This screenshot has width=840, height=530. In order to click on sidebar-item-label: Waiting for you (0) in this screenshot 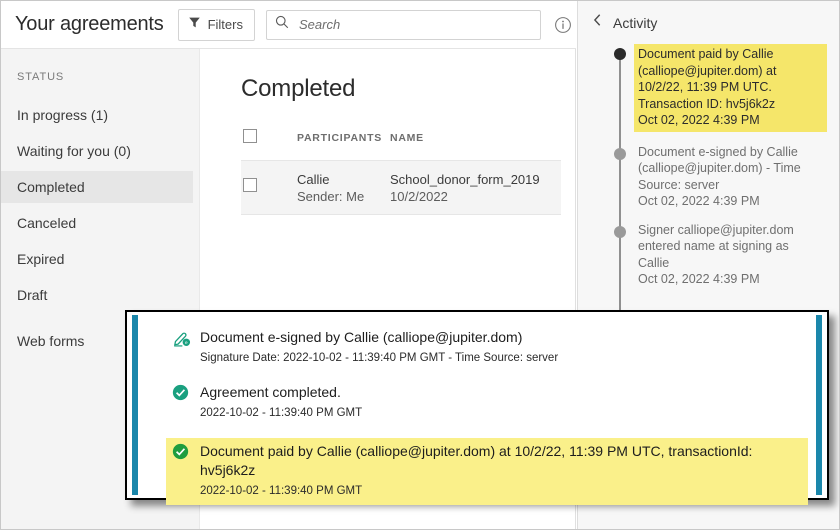, I will do `click(74, 151)`.